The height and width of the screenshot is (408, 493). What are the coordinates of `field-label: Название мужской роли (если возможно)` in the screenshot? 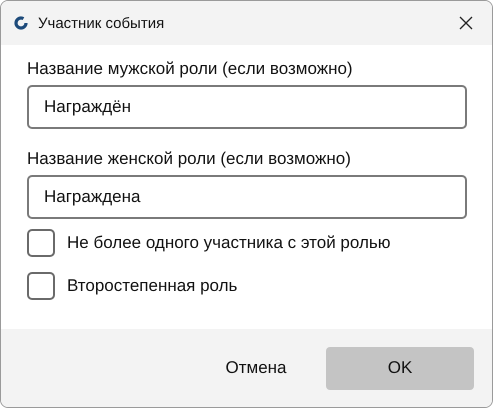 It's located at (190, 69).